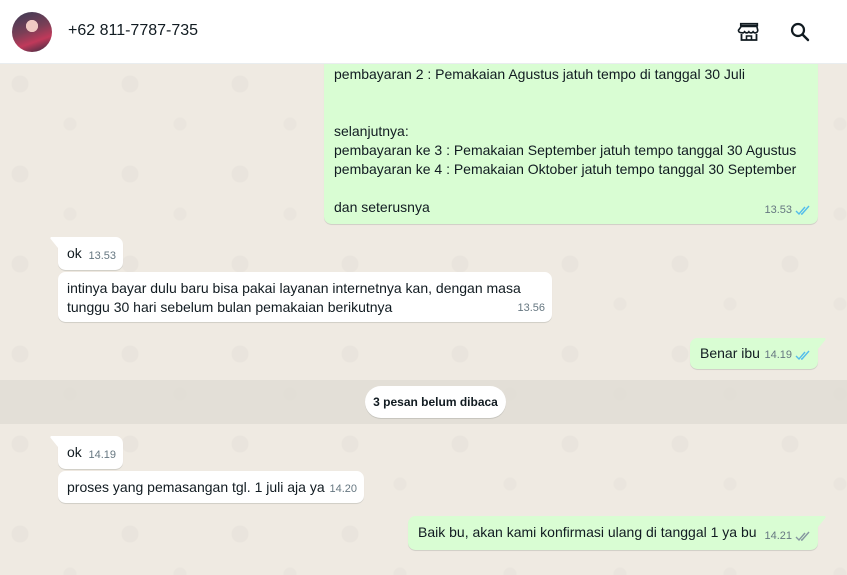  What do you see at coordinates (86, 253) in the screenshot?
I see `message-bubble-incoming: ok 13.53` at bounding box center [86, 253].